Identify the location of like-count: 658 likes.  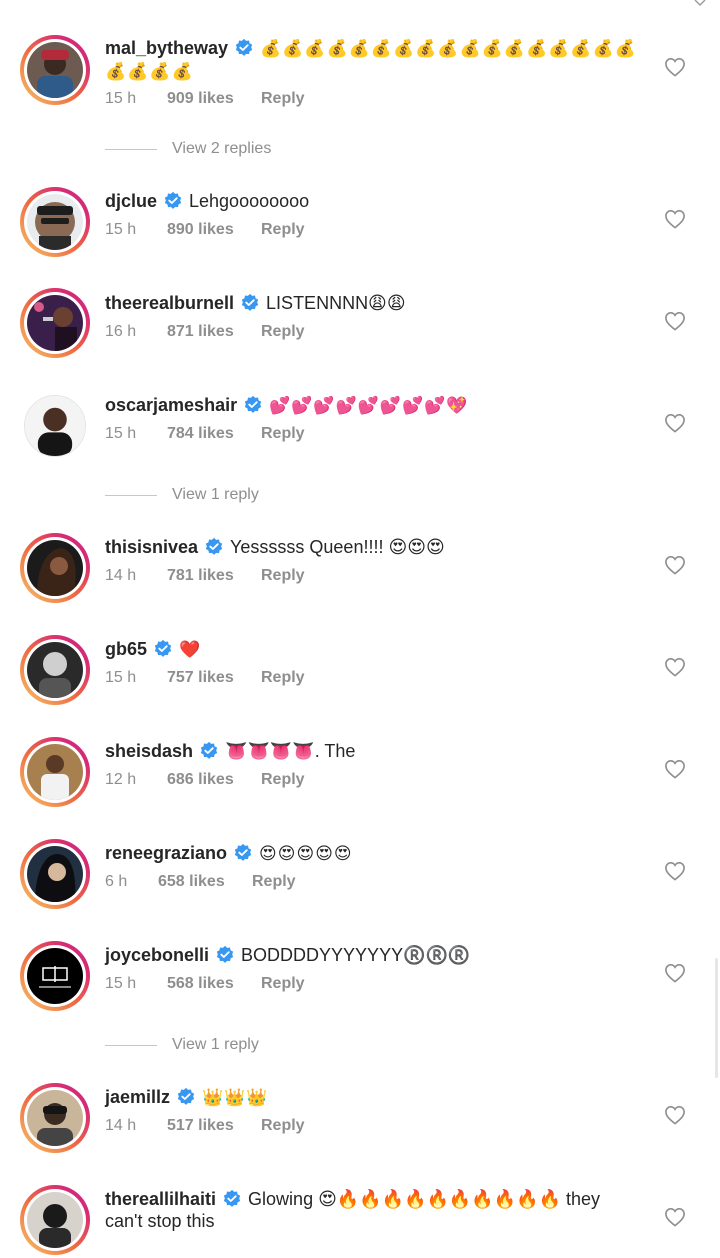
(205, 882).